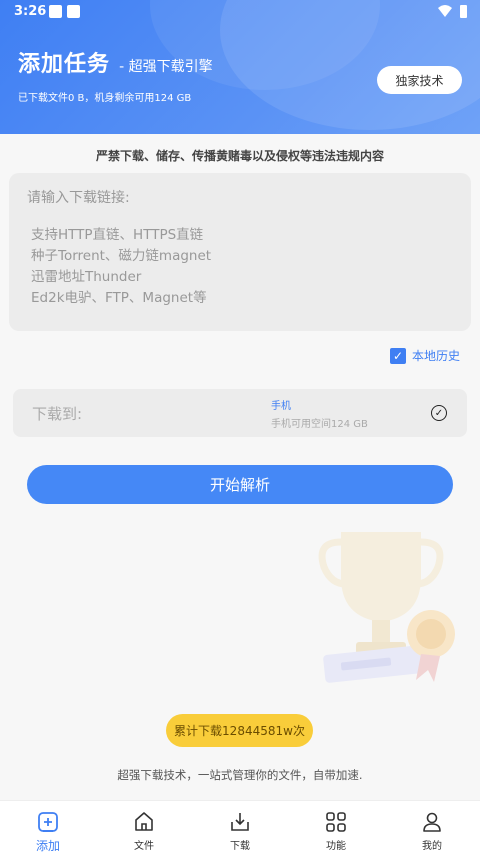 The height and width of the screenshot is (854, 480). What do you see at coordinates (57, 414) in the screenshot?
I see `destination-label: 下载到:` at bounding box center [57, 414].